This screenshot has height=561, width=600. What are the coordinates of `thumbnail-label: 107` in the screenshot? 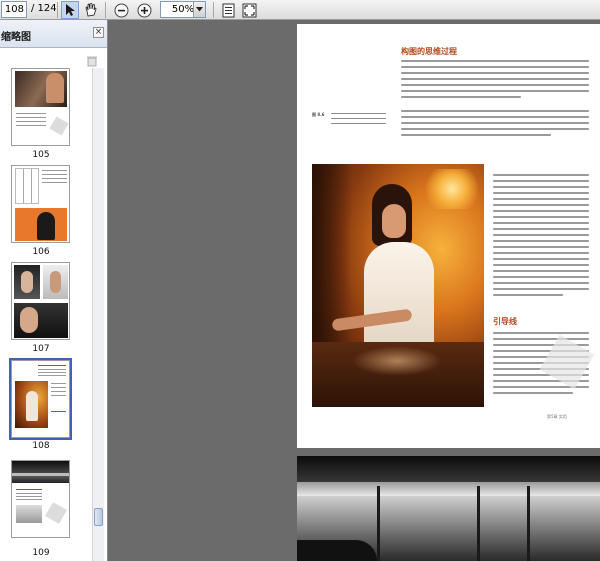 It's located at (41, 349).